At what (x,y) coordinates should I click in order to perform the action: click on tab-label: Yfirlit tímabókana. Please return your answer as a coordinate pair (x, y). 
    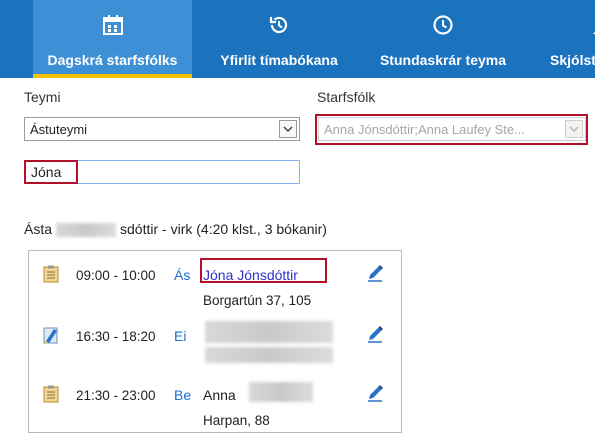
    Looking at the image, I should click on (279, 60).